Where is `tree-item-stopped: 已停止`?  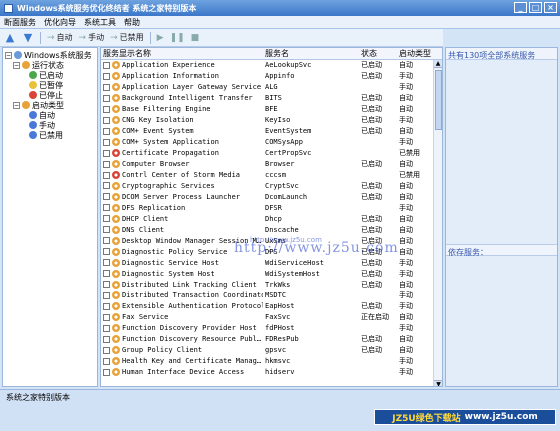
tree-item-stopped: 已停止 is located at coordinates (50, 95).